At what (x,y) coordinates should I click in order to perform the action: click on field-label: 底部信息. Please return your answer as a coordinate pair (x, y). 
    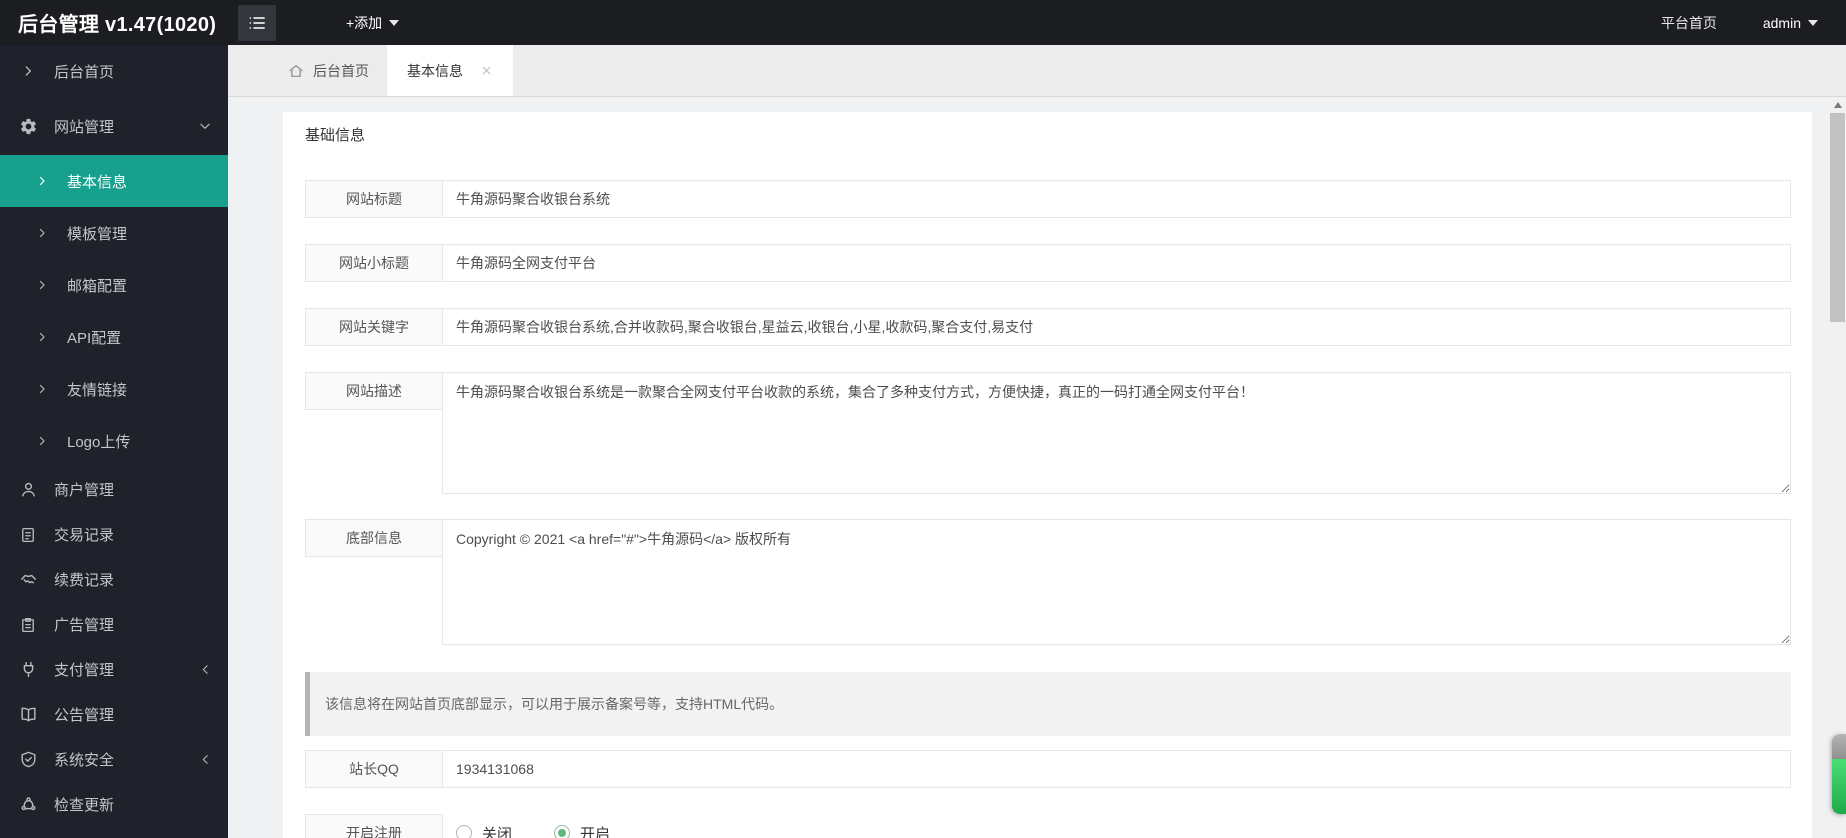
    Looking at the image, I should click on (374, 538).